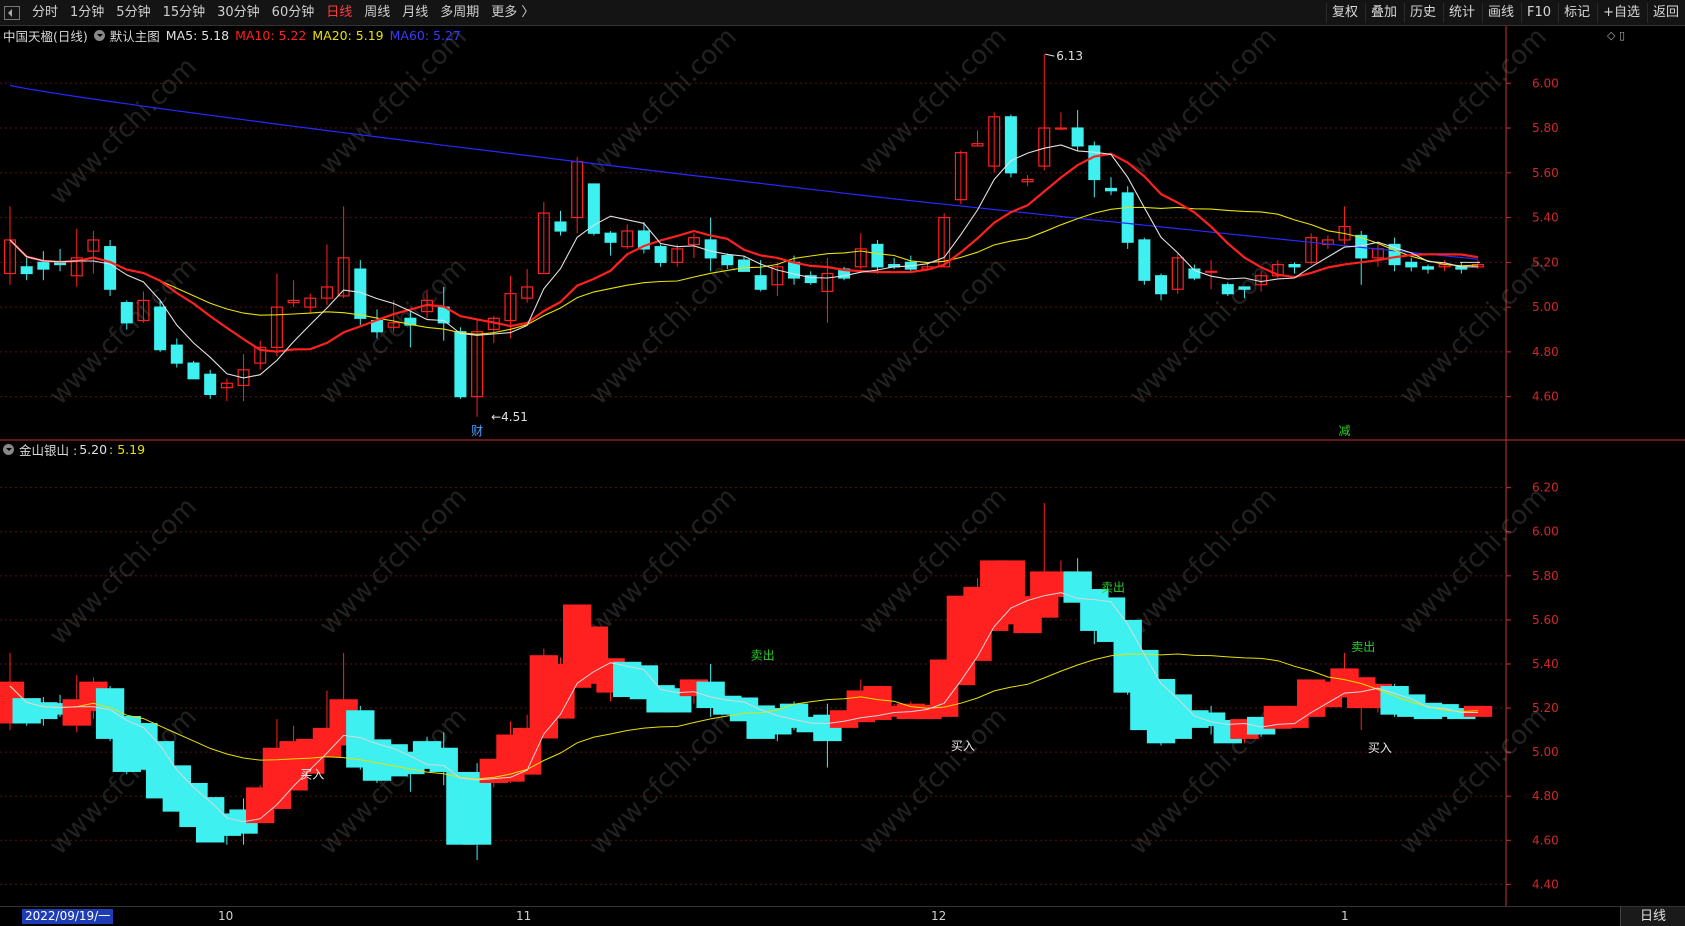 This screenshot has width=1685, height=926. Describe the element at coordinates (1380, 748) in the screenshot. I see `signal-label-5: 买入` at that location.